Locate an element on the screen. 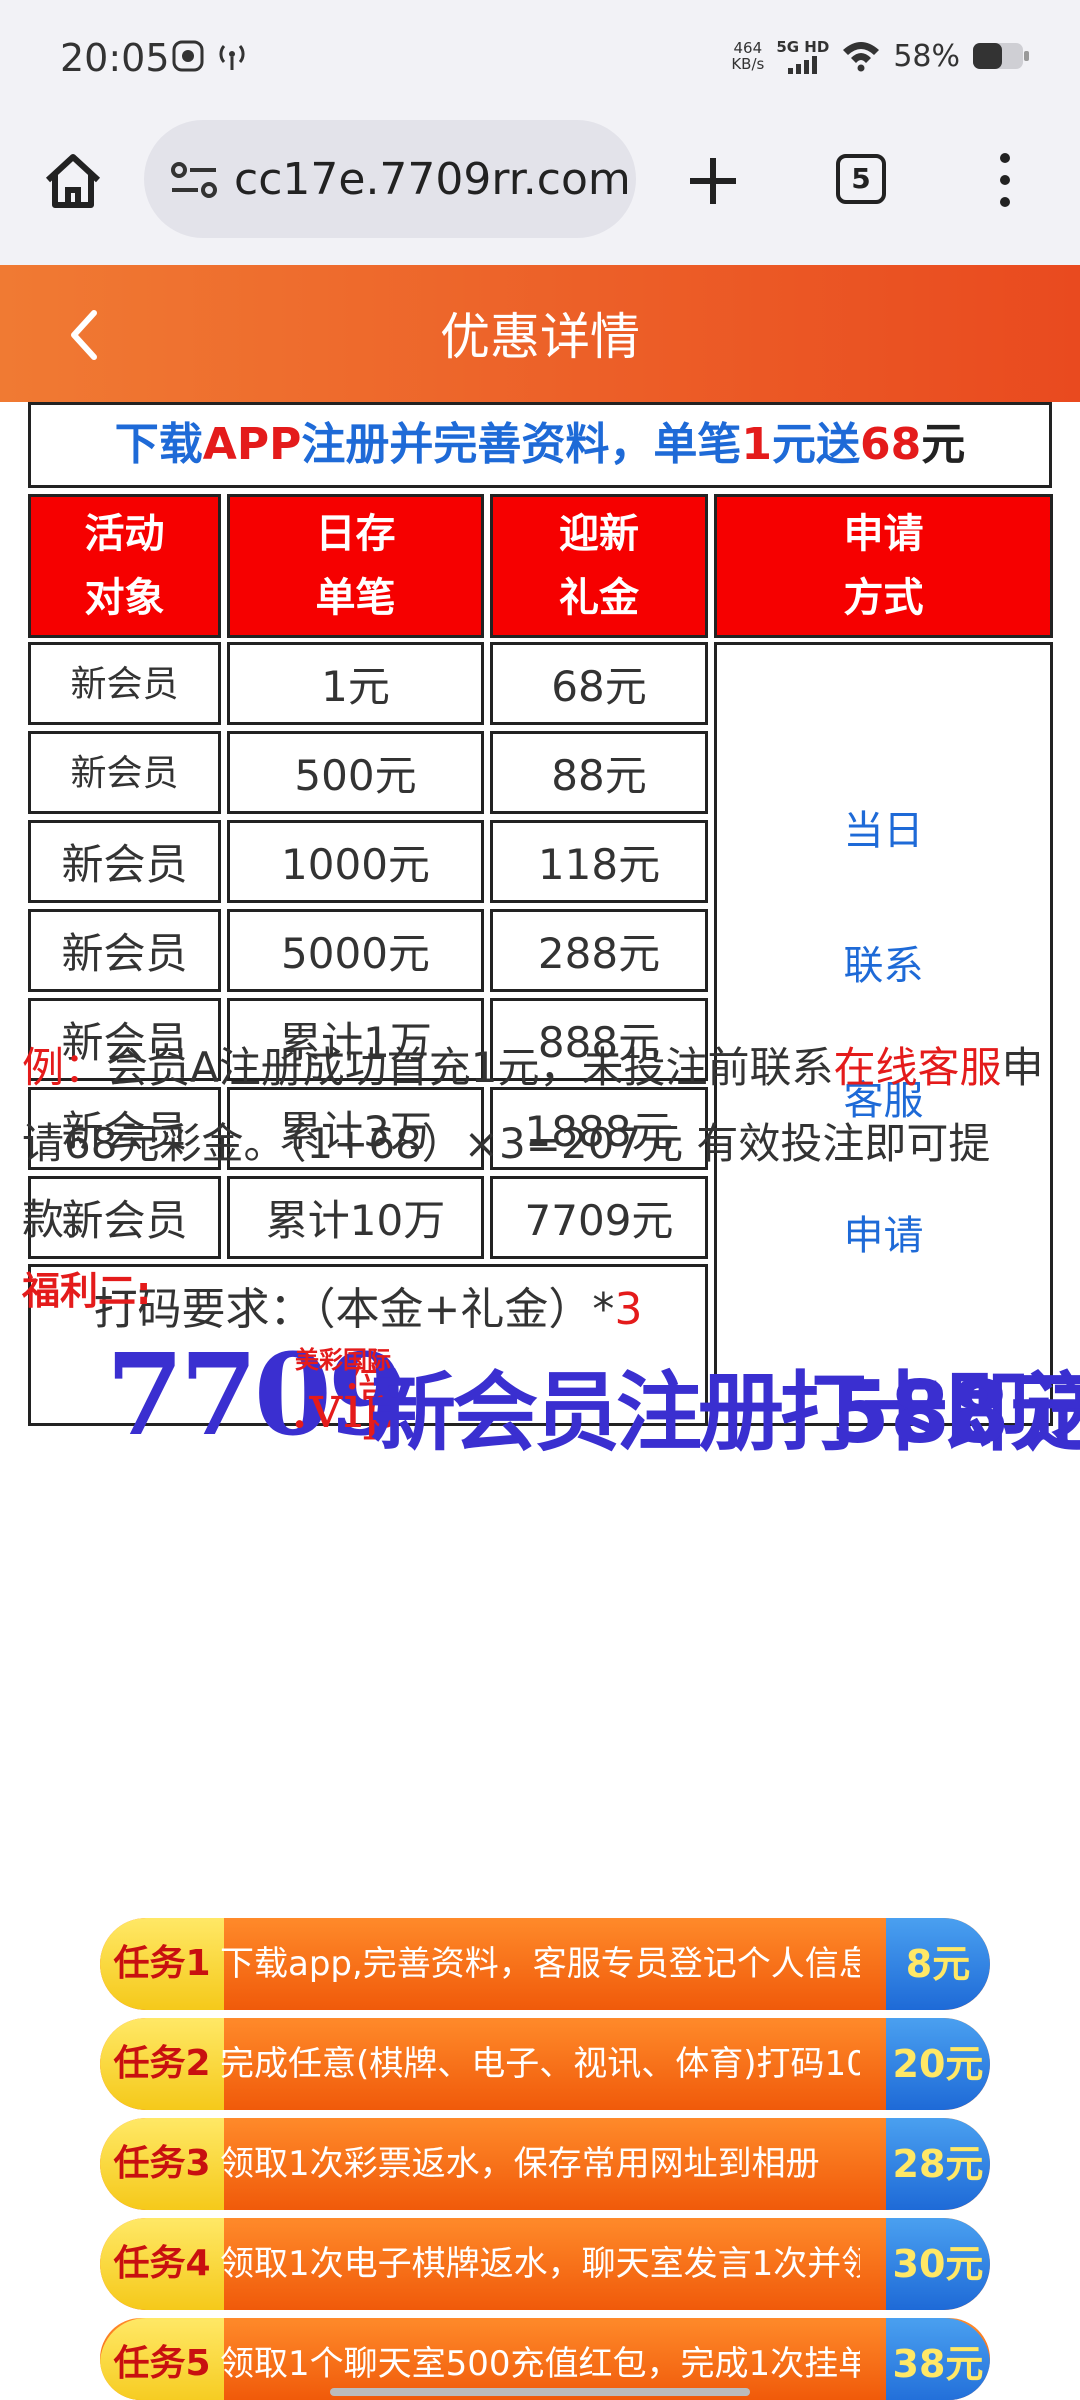  task-row: 任务3 领取1次彩票返水，保存常用网址到相册 28元 is located at coordinates (545, 2164).